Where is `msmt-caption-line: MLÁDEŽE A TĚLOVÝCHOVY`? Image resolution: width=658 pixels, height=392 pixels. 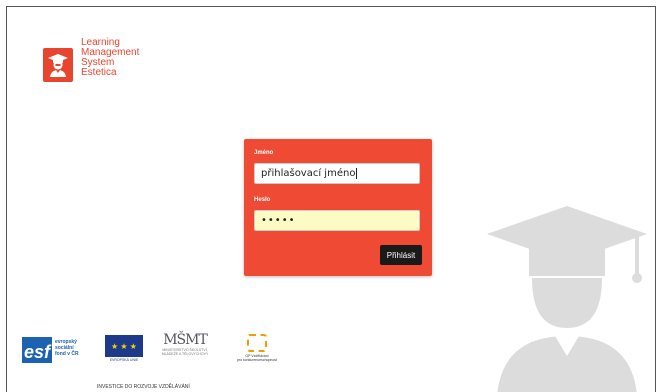
msmt-caption-line: MLÁDEŽE A TĚLOVÝCHOVY is located at coordinates (185, 354).